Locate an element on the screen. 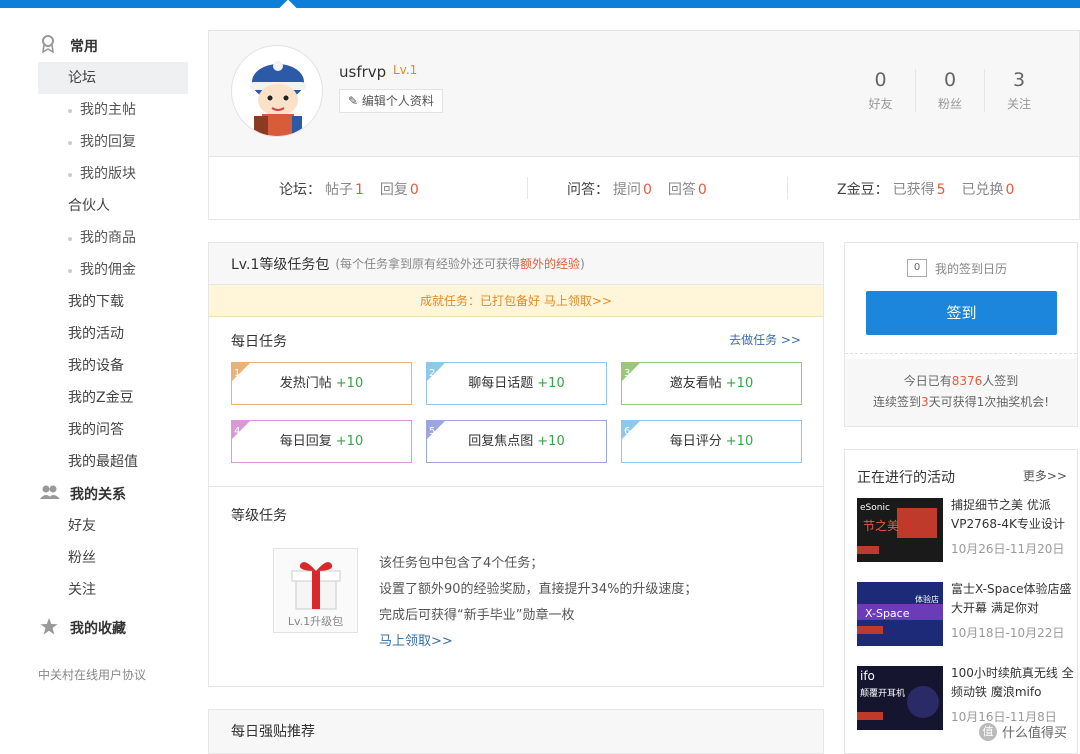  task-card-1: 1 发热门帖 +10 is located at coordinates (321, 383).